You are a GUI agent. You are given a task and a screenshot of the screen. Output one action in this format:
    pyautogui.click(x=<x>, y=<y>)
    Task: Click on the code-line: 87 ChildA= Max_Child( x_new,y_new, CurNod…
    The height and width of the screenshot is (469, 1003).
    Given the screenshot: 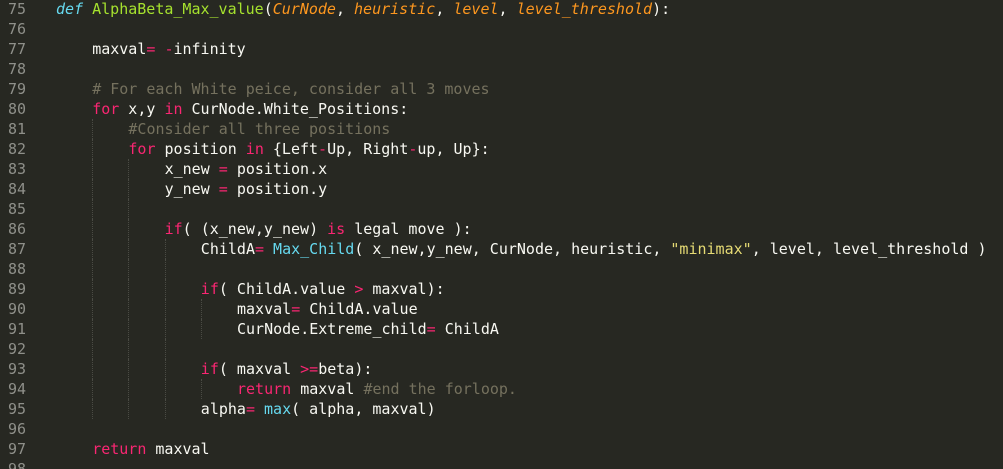 What is the action you would take?
    pyautogui.click(x=501, y=249)
    